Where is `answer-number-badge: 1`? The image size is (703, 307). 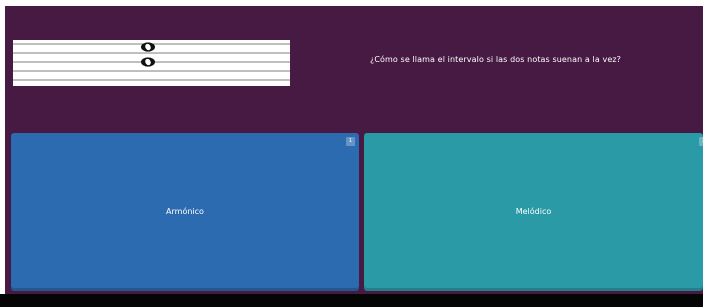
answer-number-badge: 1 is located at coordinates (350, 141).